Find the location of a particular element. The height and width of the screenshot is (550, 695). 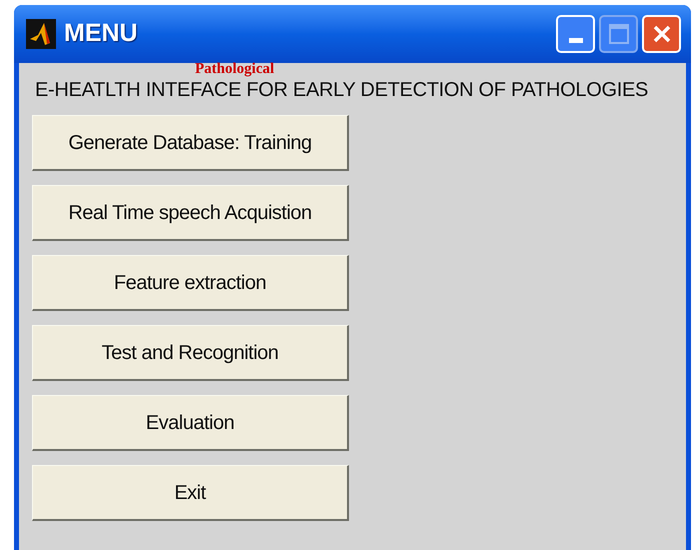

close-button is located at coordinates (661, 34).